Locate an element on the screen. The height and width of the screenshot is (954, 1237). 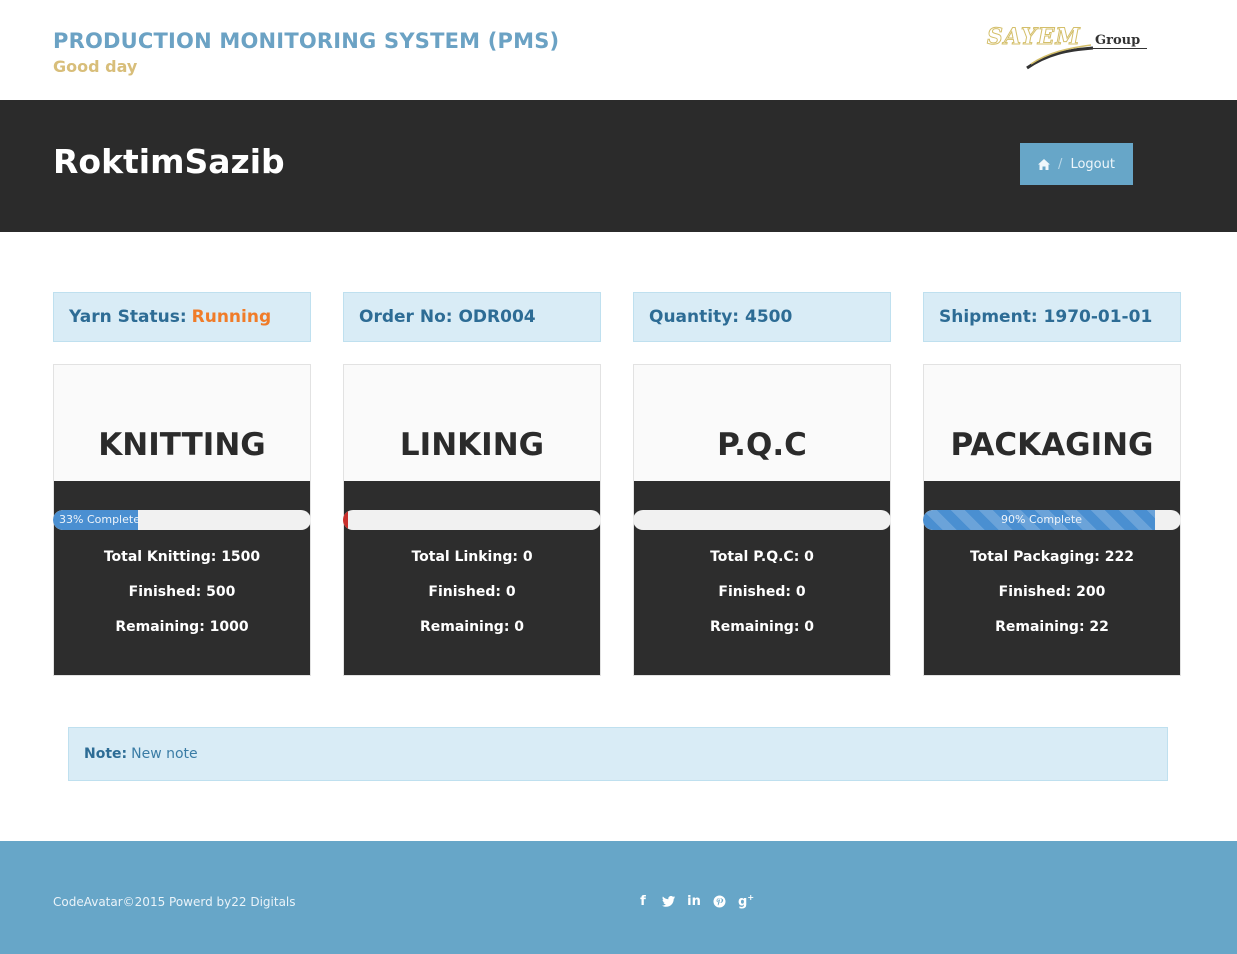
finished-count: Finished: 200 is located at coordinates (1052, 592).